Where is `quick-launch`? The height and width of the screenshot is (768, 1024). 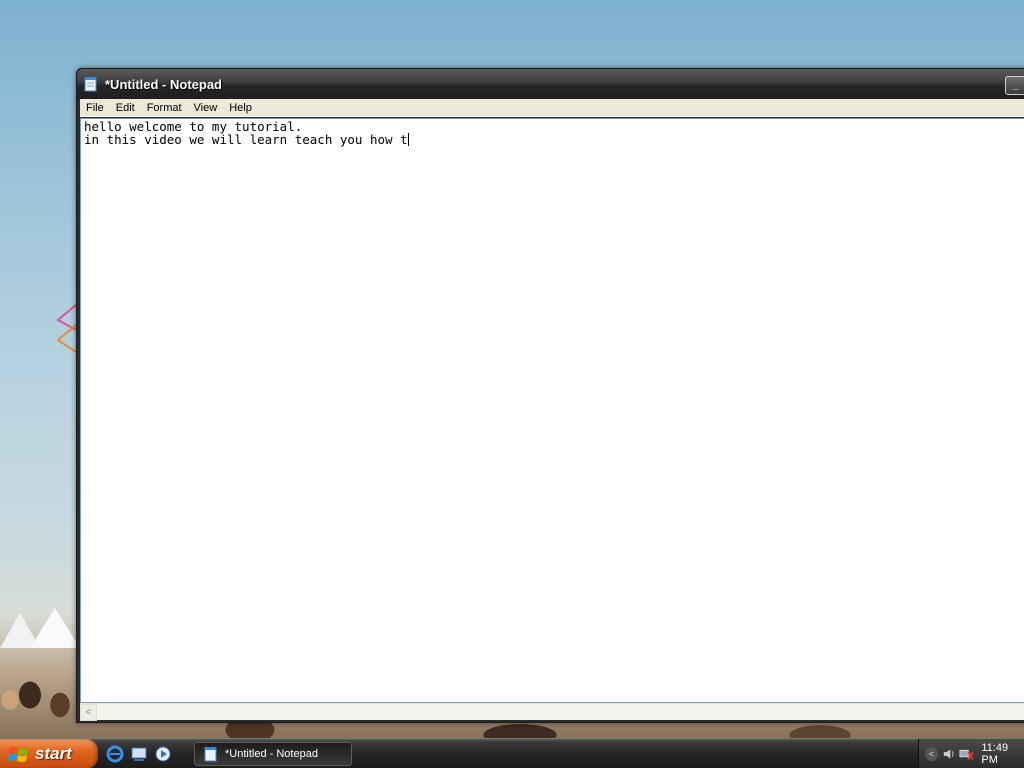 quick-launch is located at coordinates (139, 754).